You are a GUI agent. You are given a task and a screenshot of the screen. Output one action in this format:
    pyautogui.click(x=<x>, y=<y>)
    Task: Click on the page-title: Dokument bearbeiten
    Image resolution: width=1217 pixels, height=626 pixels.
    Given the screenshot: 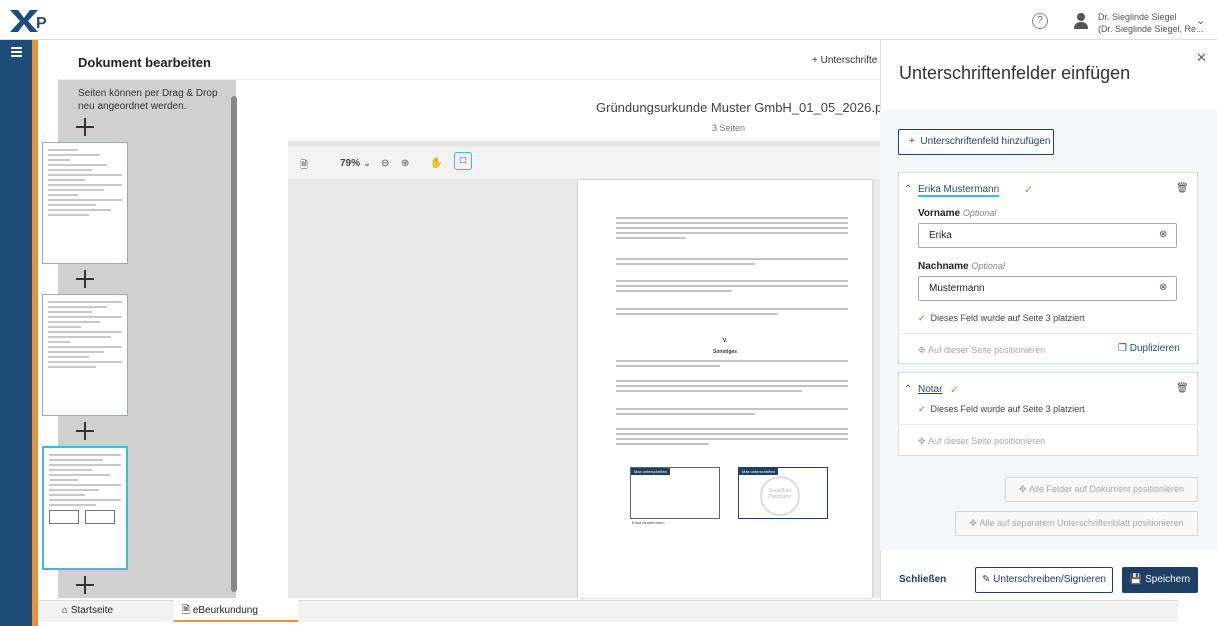 What is the action you would take?
    pyautogui.click(x=144, y=62)
    